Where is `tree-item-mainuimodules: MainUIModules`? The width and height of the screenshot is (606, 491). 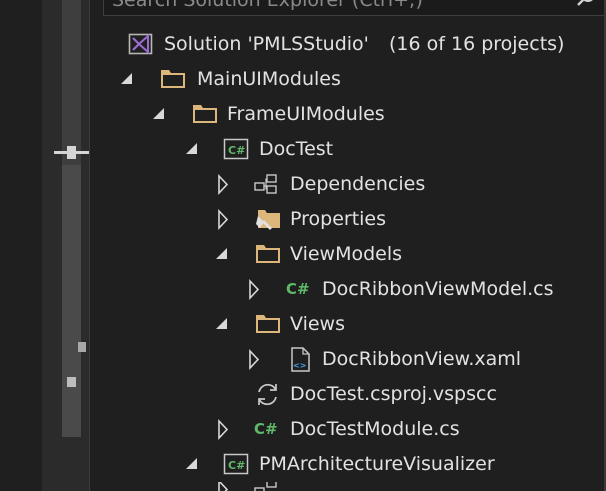 tree-item-mainuimodules: MainUIModules is located at coordinates (360, 79).